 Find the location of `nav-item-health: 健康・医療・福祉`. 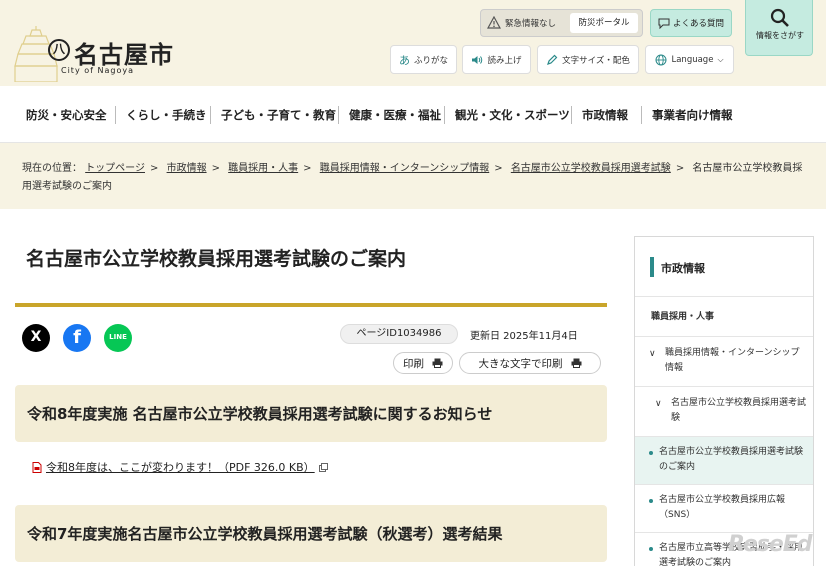

nav-item-health: 健康・医療・福祉 is located at coordinates (395, 115).